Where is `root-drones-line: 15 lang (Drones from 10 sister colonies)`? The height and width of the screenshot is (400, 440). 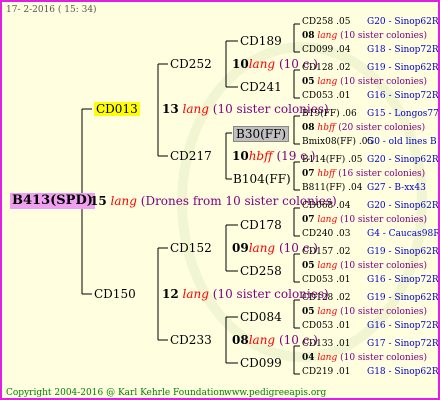 root-drones-line: 15 lang (Drones from 10 sister colonies) is located at coordinates (213, 201).